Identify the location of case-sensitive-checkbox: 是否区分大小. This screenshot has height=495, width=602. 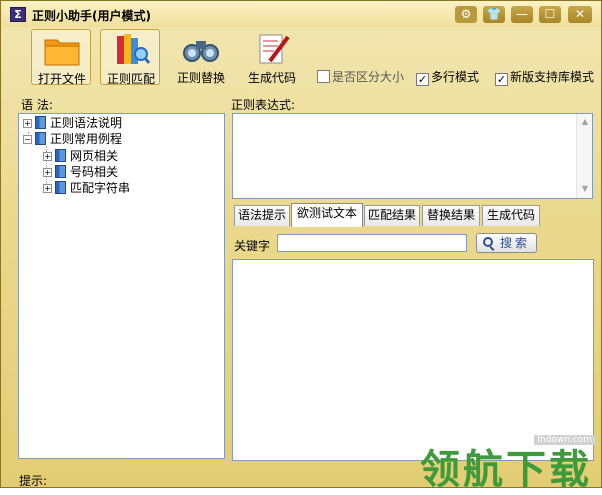
(360, 76).